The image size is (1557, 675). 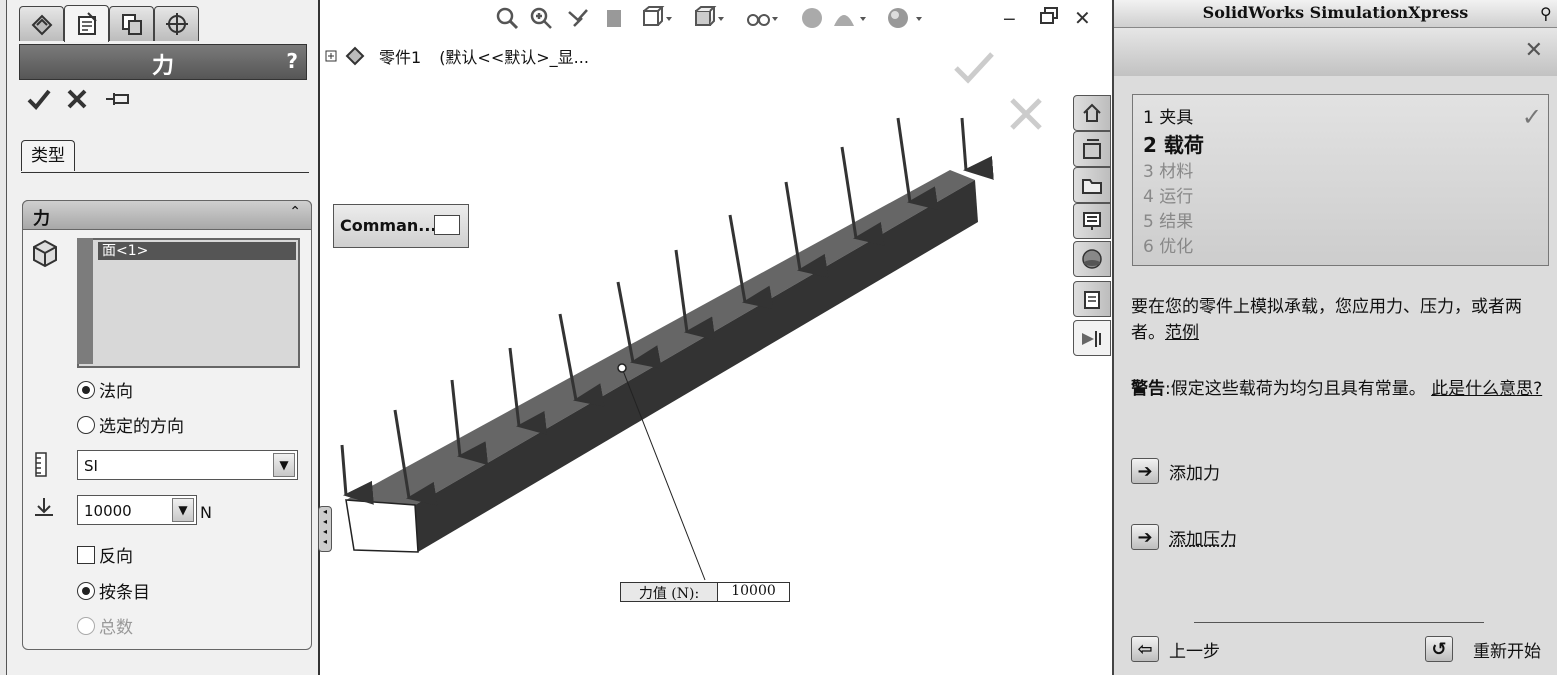 What do you see at coordinates (974, 69) in the screenshot?
I see `confirm-corner-ok-icon` at bounding box center [974, 69].